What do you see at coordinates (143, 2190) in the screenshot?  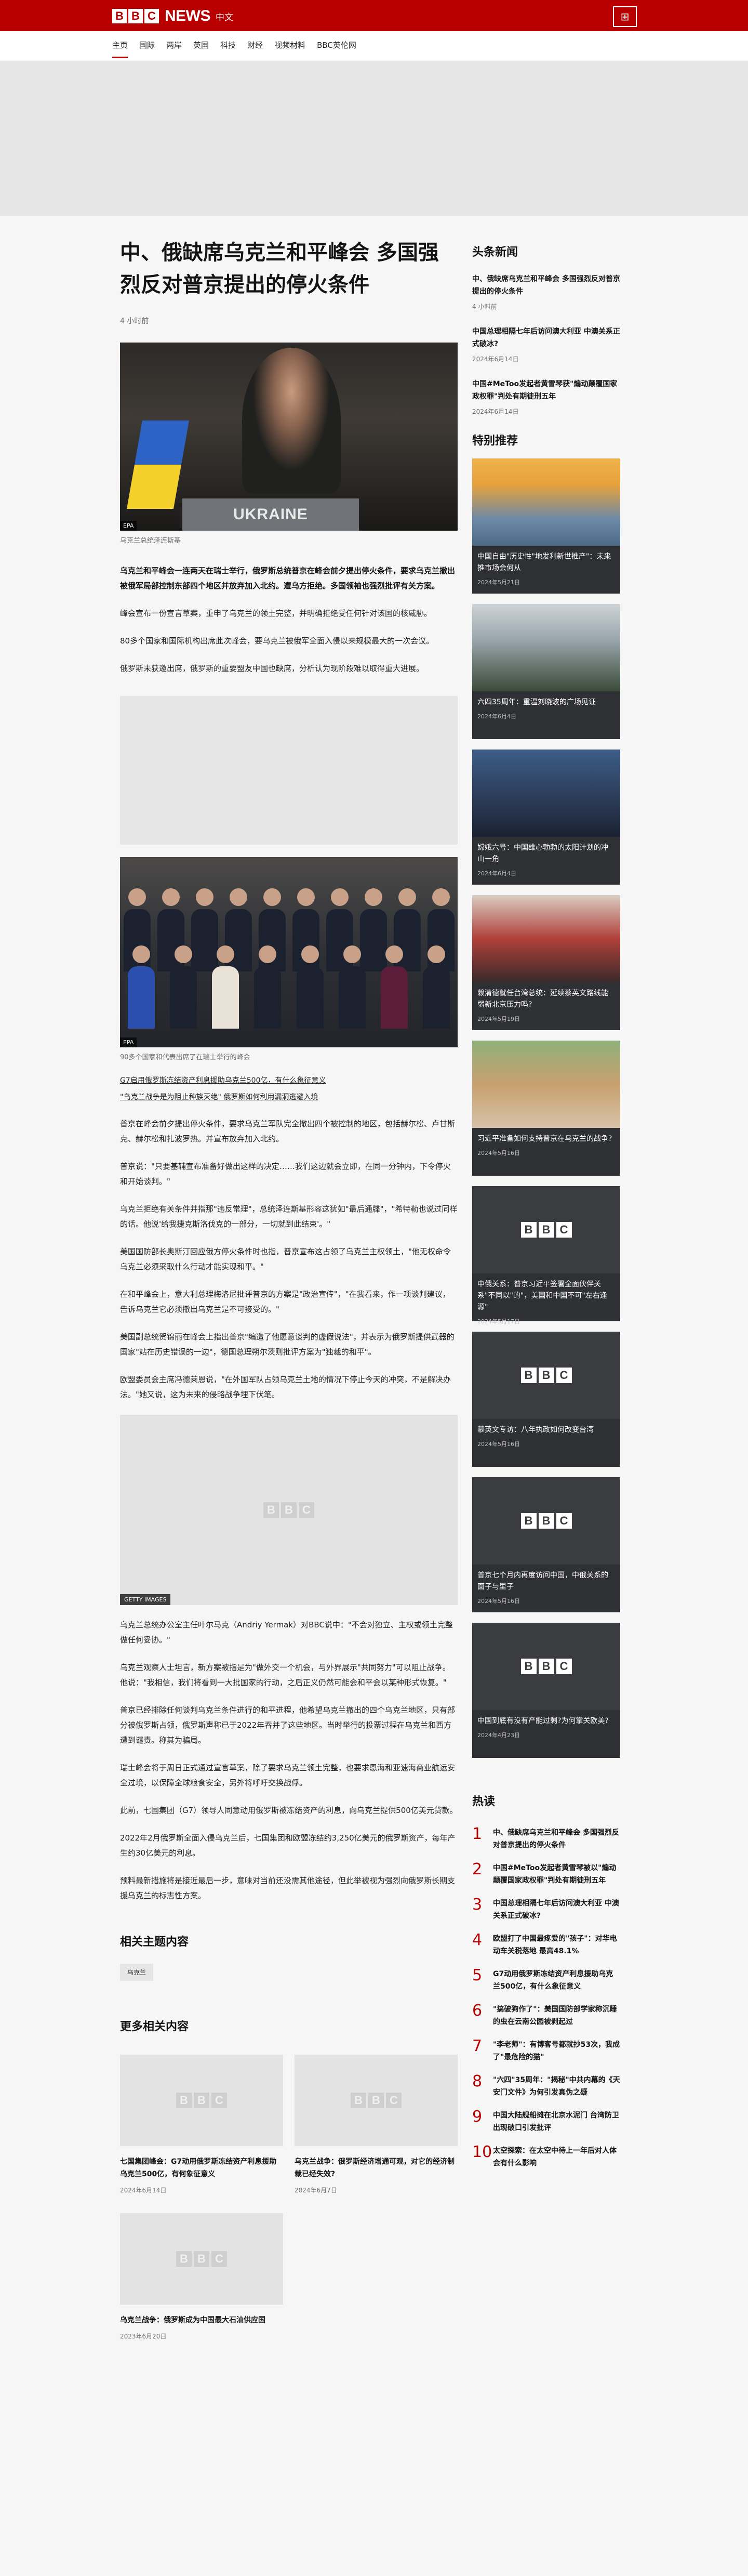 I see `related-date: 2024年6月14日` at bounding box center [143, 2190].